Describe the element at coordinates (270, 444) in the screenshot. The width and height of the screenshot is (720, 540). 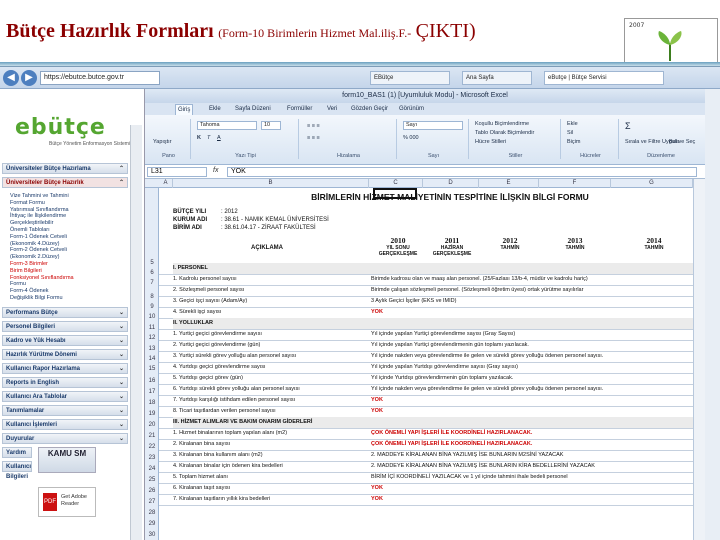
I see `row-label: 2. Kiralanan bina sayısı` at that location.